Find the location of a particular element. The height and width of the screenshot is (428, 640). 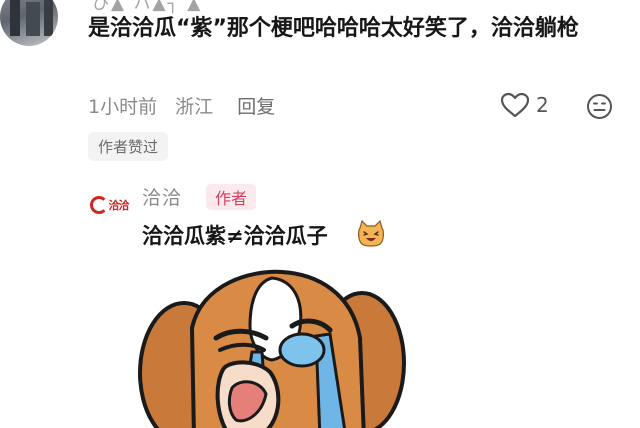

reply-button: 回复 is located at coordinates (256, 107).